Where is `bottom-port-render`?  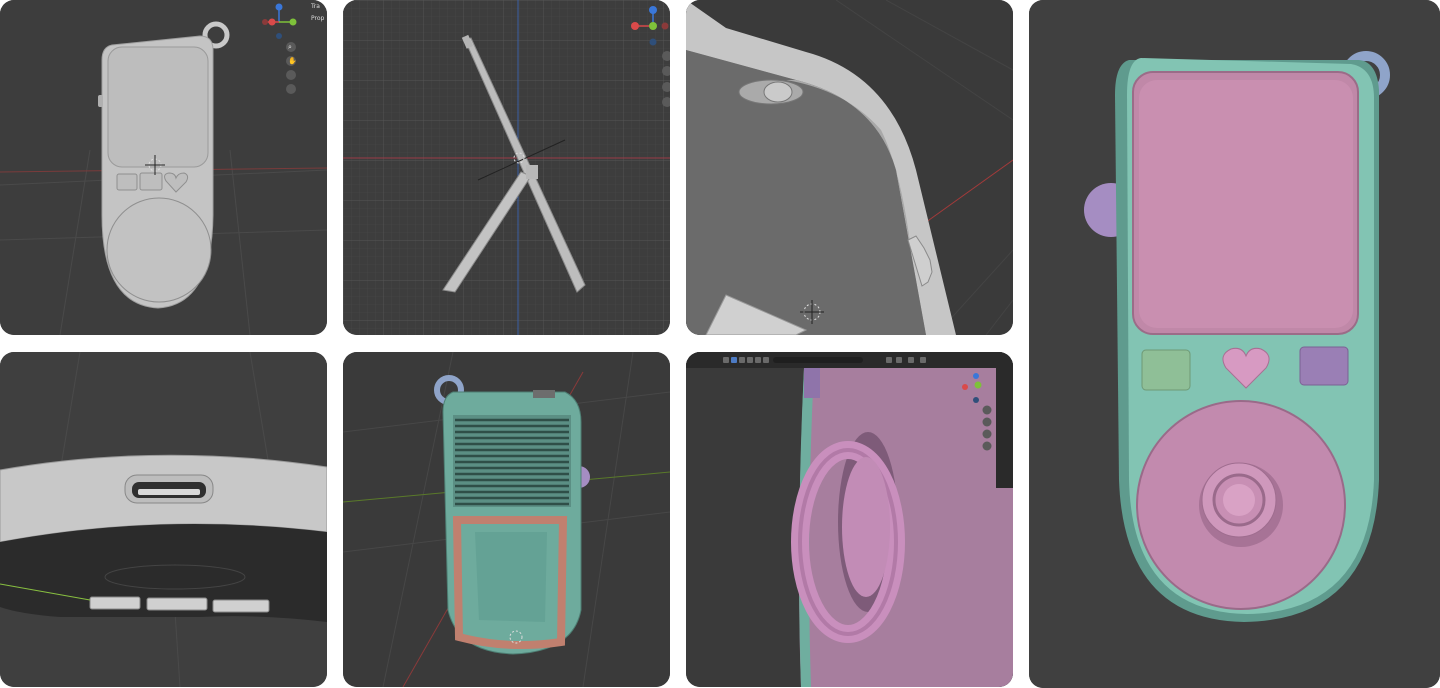
bottom-port-render is located at coordinates (163, 519).